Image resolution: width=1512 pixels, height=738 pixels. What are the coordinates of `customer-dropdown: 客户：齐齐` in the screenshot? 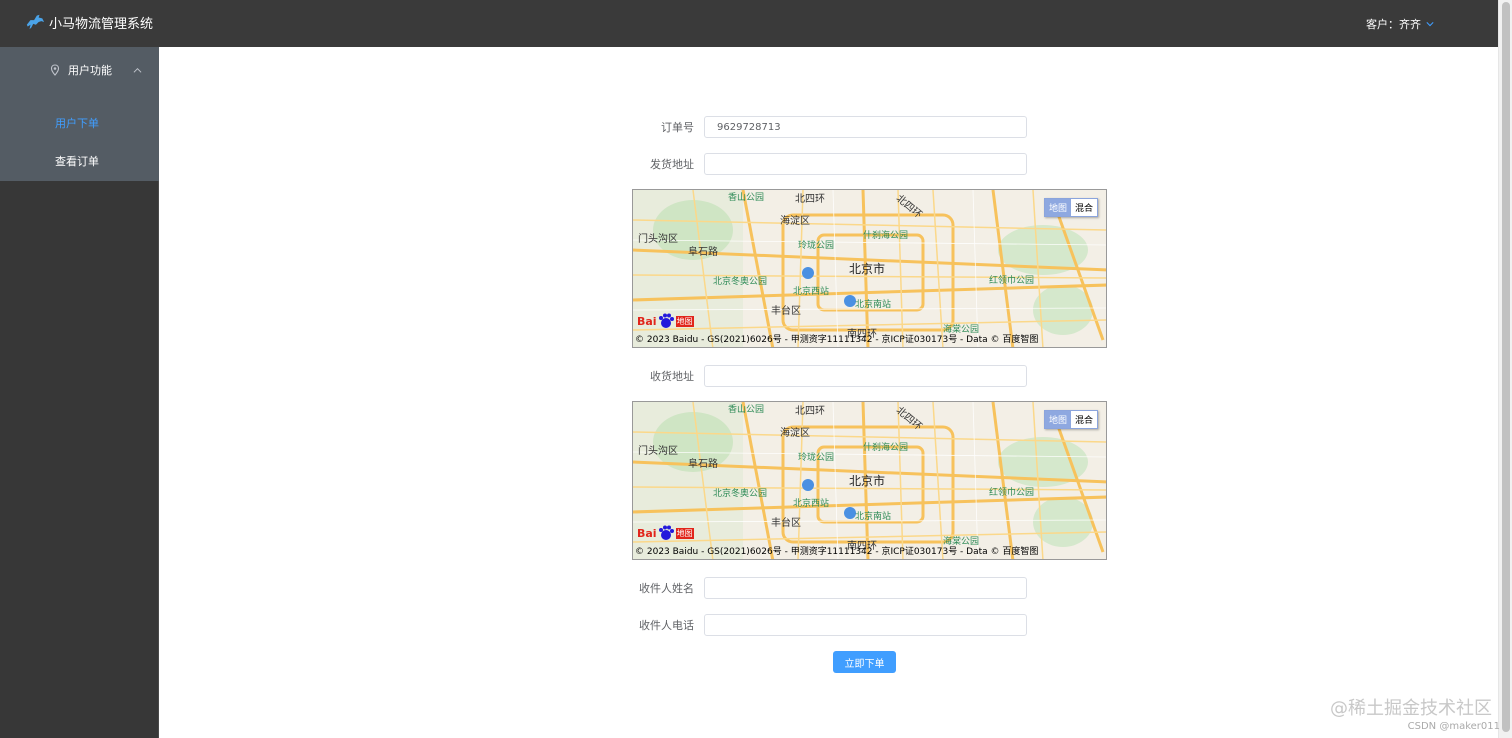 It's located at (1400, 24).